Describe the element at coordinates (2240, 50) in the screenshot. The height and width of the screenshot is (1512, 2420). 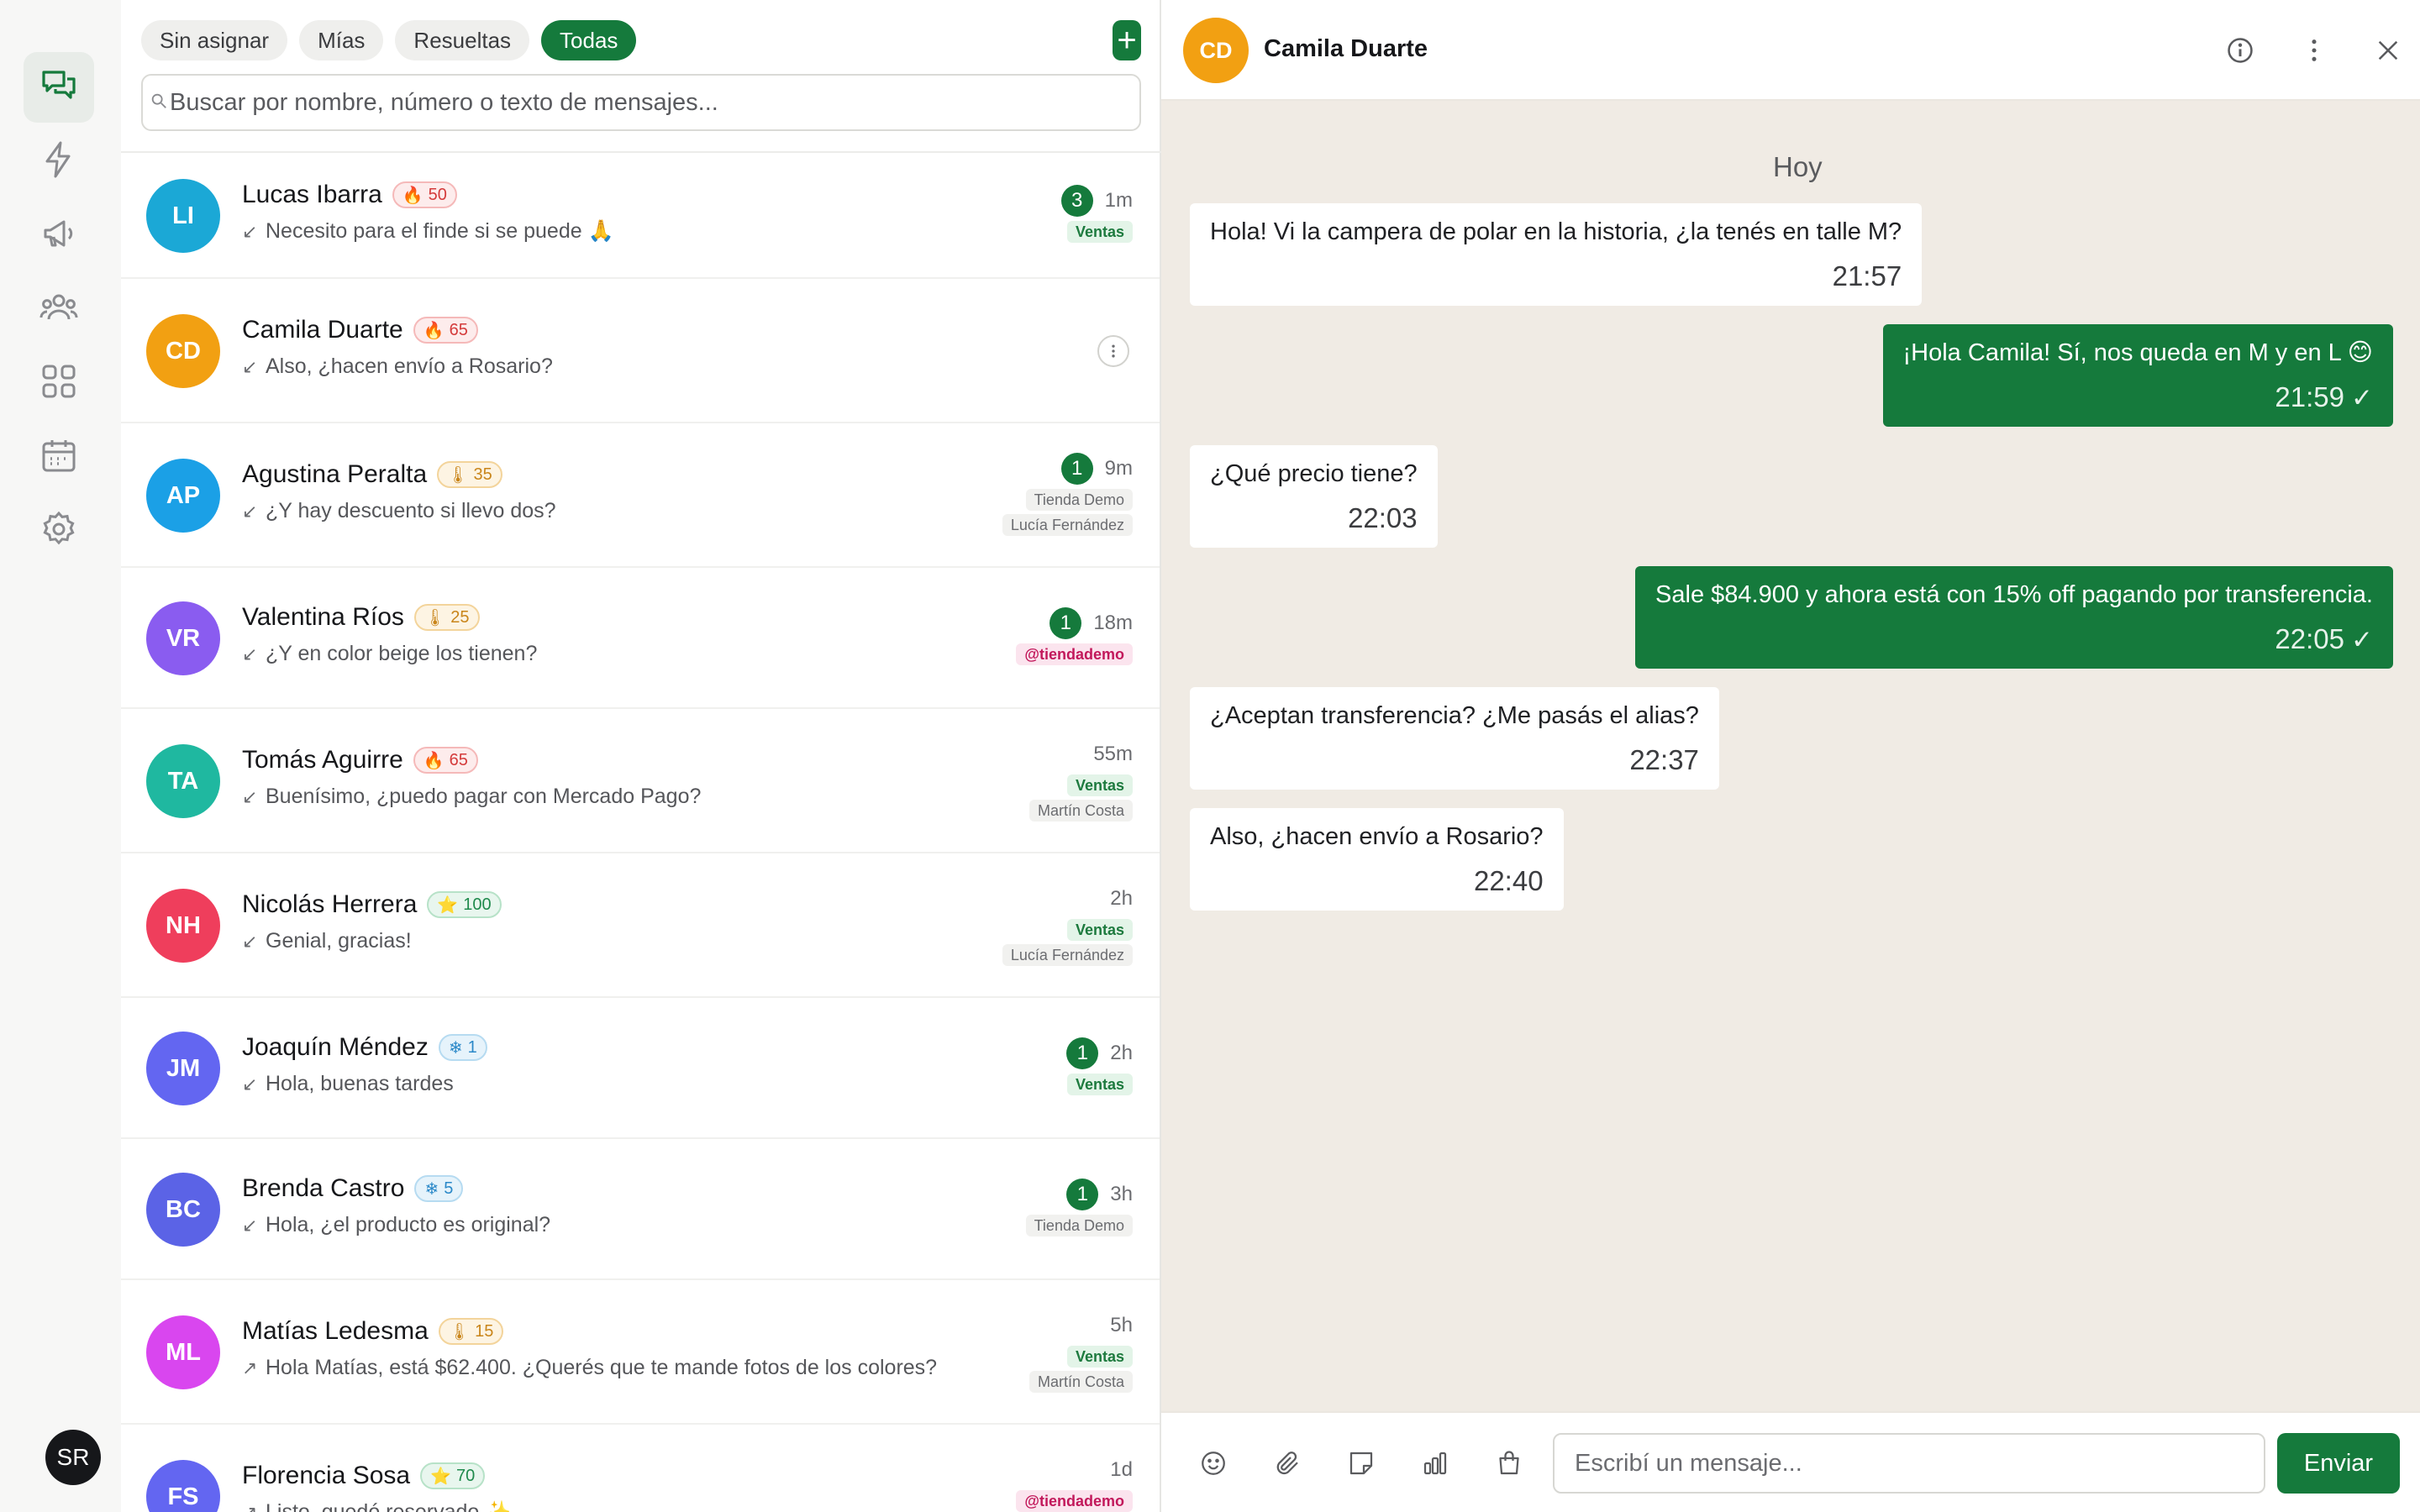
I see `info-icon` at that location.